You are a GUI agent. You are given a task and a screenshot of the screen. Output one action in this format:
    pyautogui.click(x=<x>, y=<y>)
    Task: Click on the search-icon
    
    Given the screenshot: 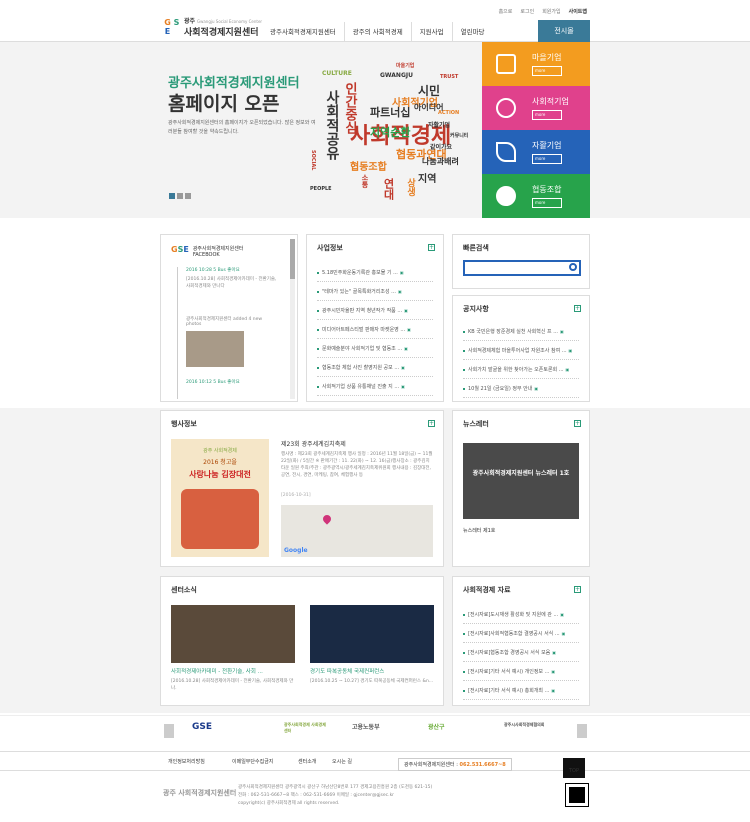 What is the action you would take?
    pyautogui.click(x=573, y=267)
    